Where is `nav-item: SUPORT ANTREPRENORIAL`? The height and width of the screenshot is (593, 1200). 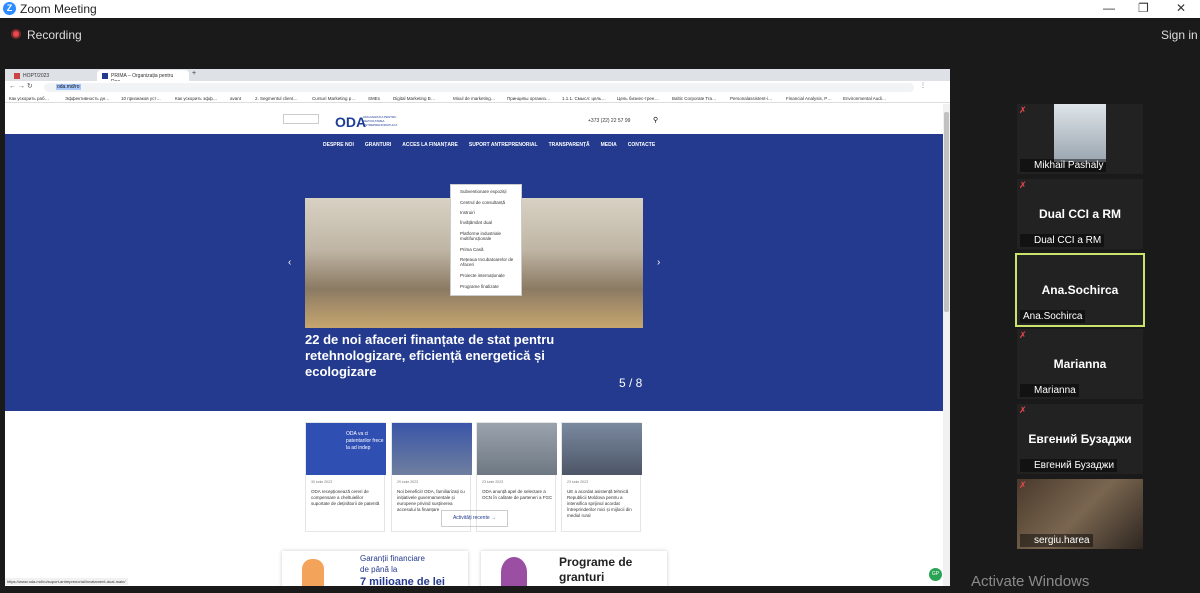 nav-item: SUPORT ANTREPRENORIAL is located at coordinates (503, 145).